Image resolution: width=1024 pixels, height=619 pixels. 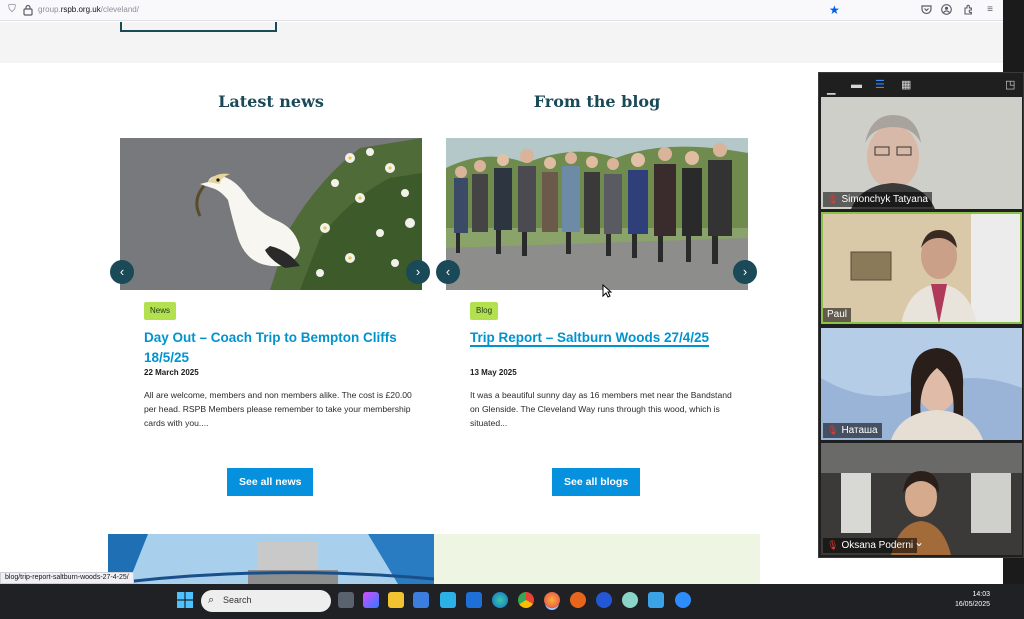 What do you see at coordinates (831, 89) in the screenshot?
I see `minimize-icon: ▁` at bounding box center [831, 89].